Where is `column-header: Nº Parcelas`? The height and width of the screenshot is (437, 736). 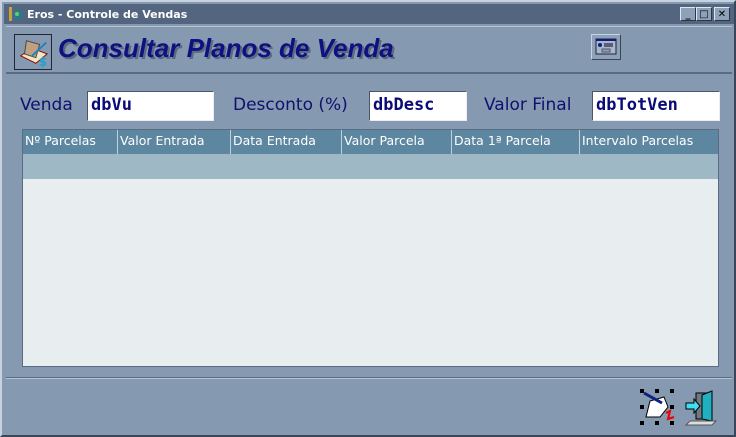
column-header: Nº Parcelas is located at coordinates (70, 142).